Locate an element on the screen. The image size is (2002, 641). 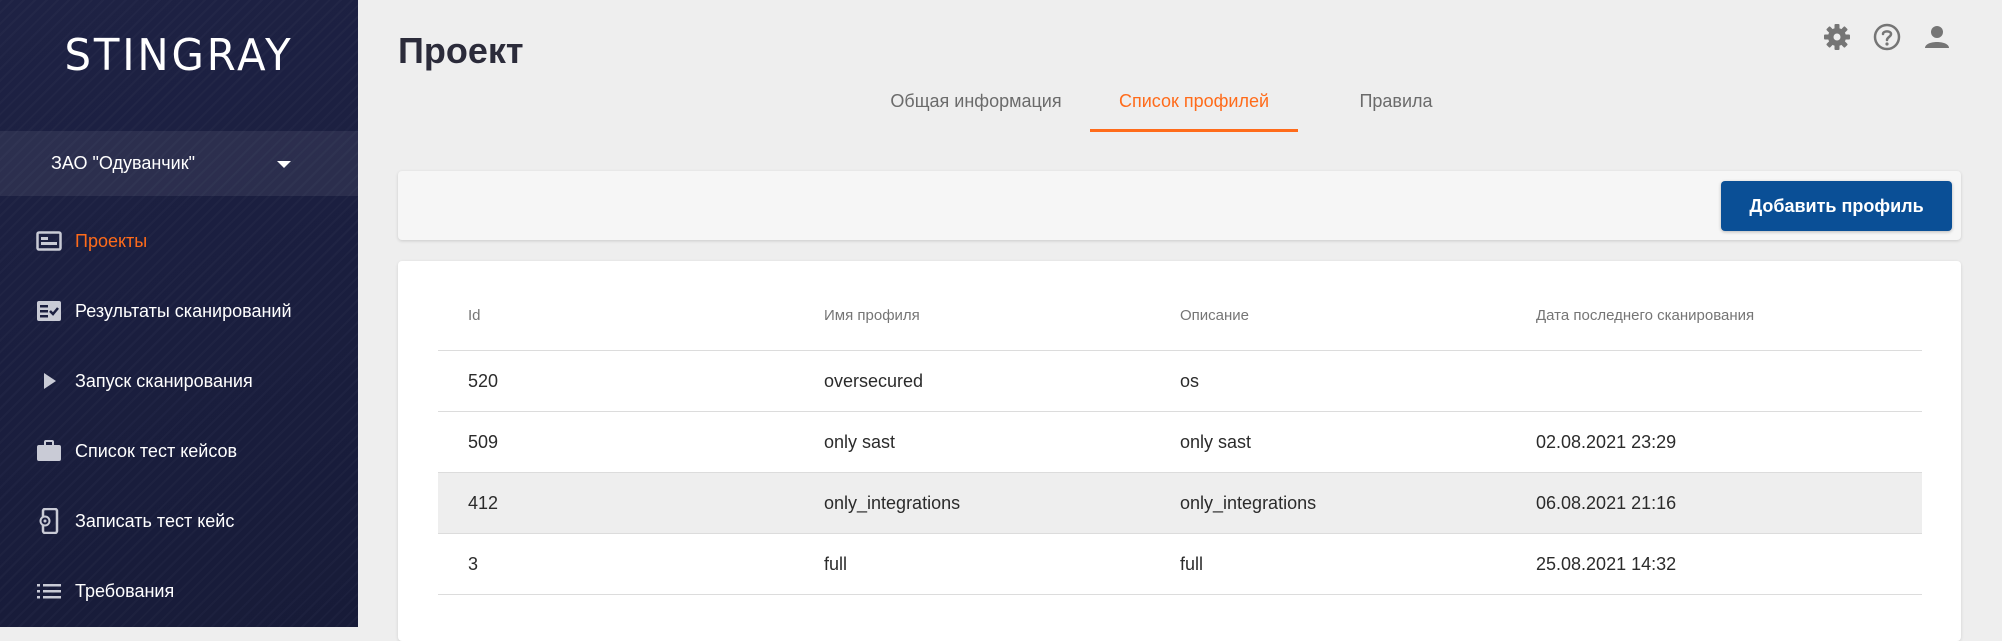
organization-select-value: ЗАО "Одуванчик" is located at coordinates (123, 163).